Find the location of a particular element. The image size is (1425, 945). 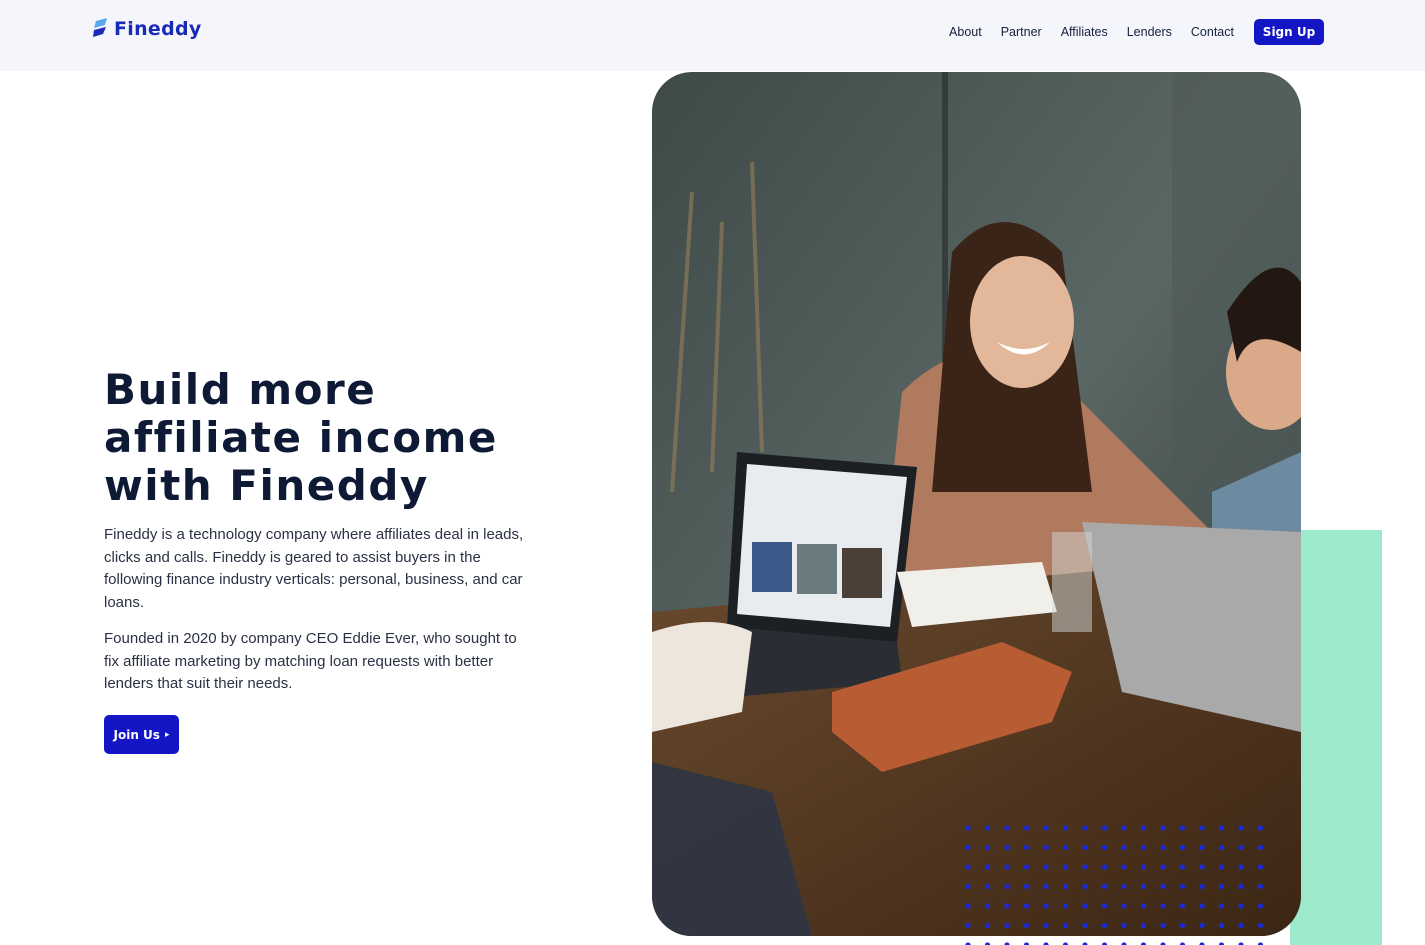

logo-text: Fineddy is located at coordinates (158, 29).